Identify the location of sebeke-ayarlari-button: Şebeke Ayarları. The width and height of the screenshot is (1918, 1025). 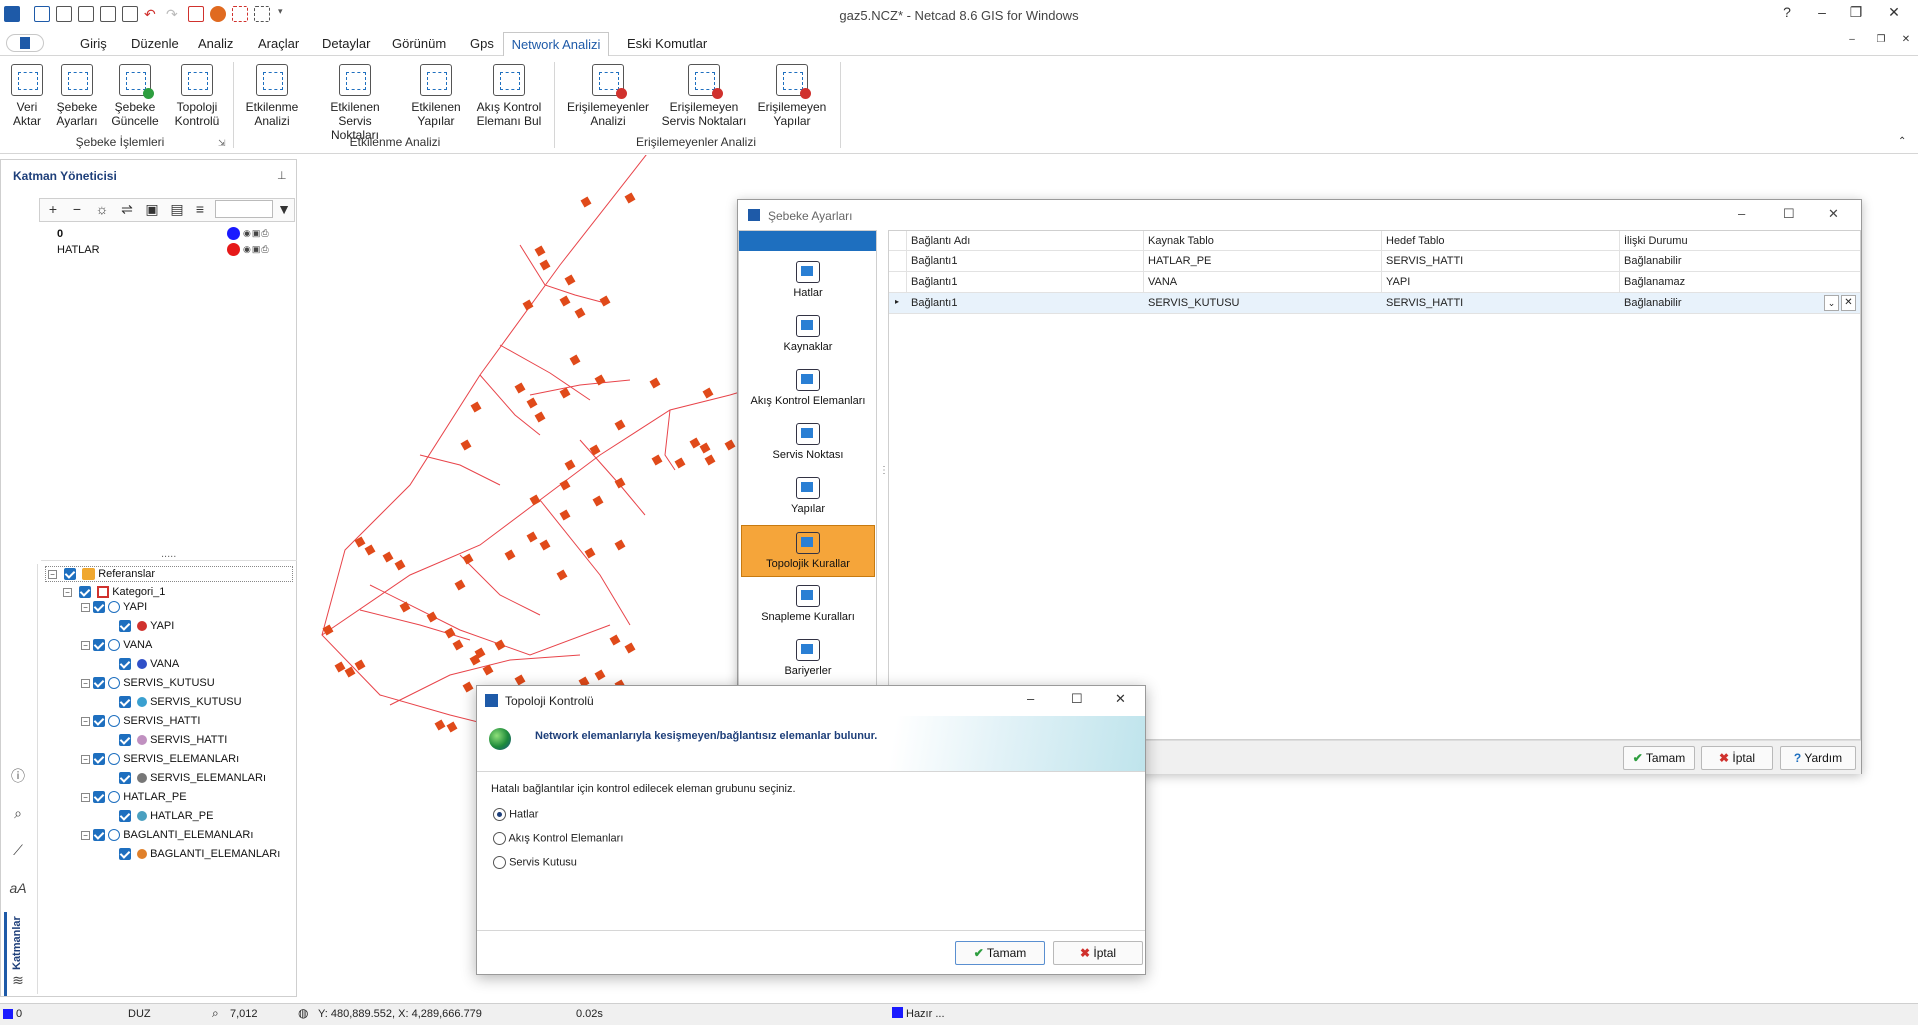
(77, 96).